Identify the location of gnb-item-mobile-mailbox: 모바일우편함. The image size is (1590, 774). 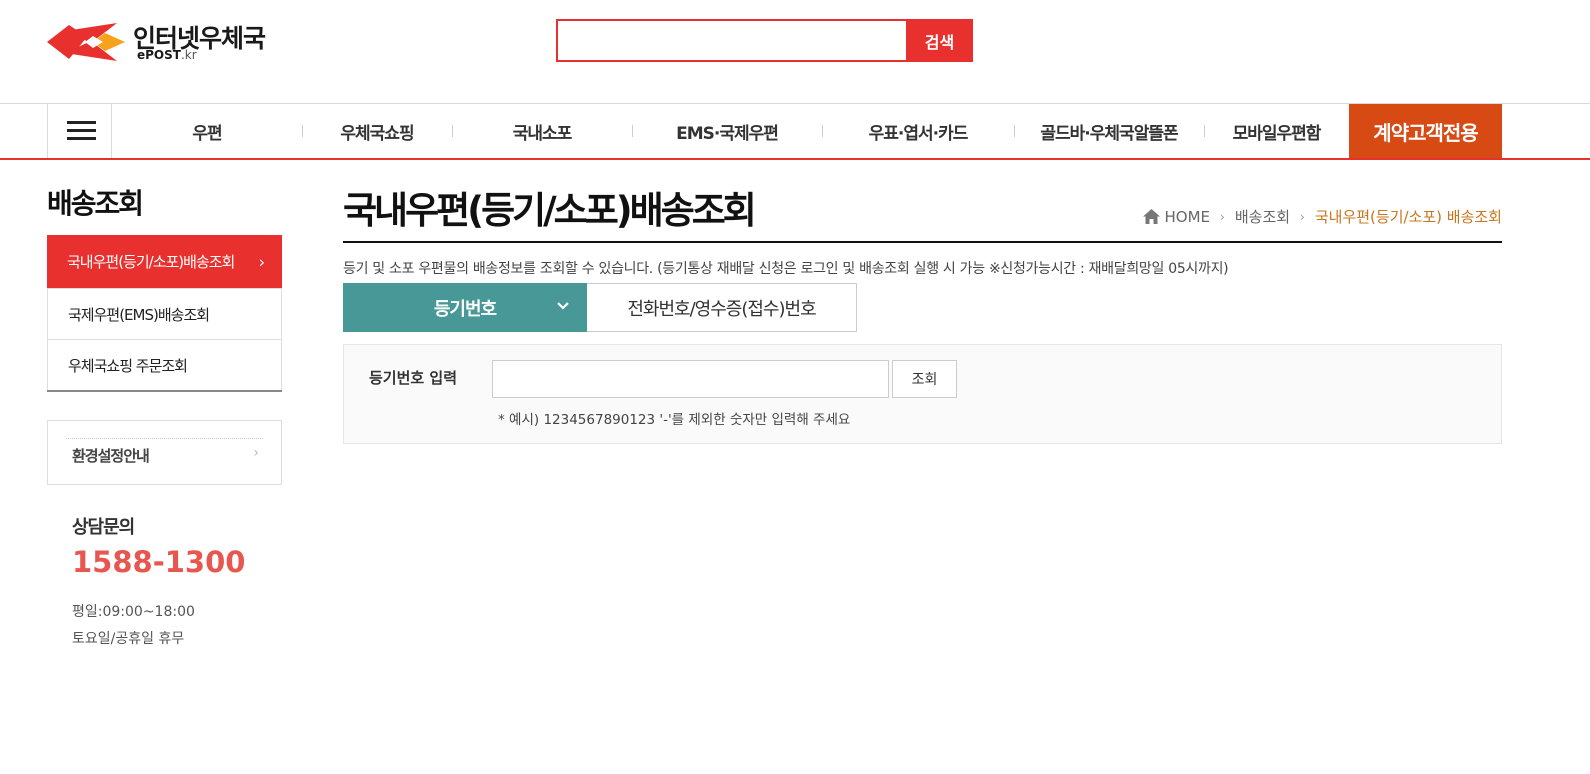
(1276, 131).